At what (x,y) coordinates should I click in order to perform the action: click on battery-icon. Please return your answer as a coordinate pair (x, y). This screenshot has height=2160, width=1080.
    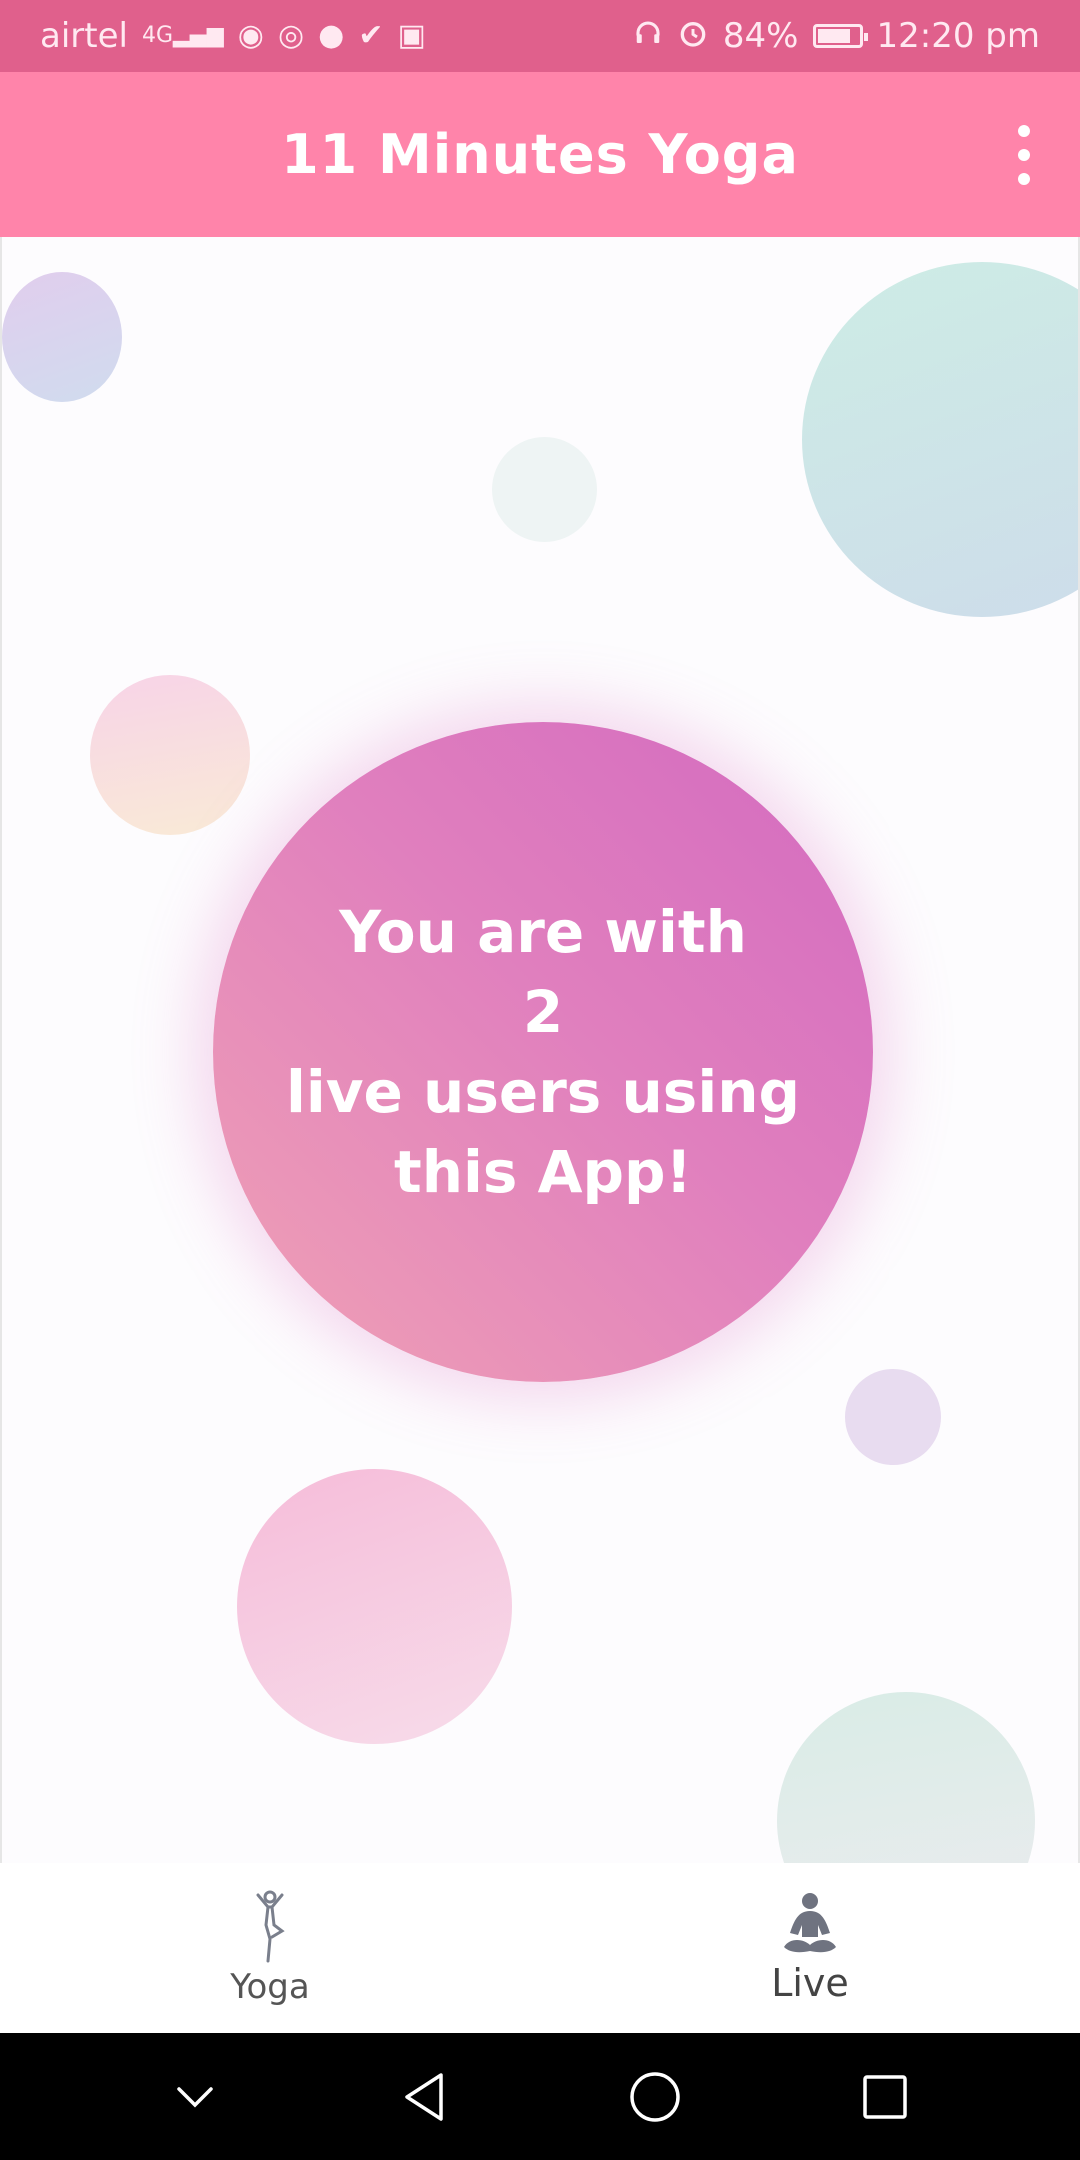
    Looking at the image, I should click on (840, 36).